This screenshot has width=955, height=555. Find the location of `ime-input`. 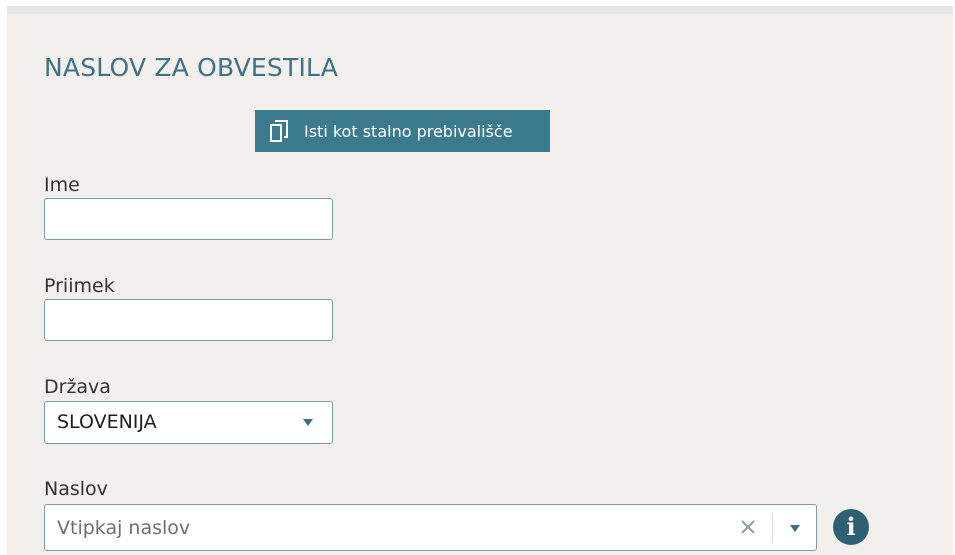

ime-input is located at coordinates (188, 219).